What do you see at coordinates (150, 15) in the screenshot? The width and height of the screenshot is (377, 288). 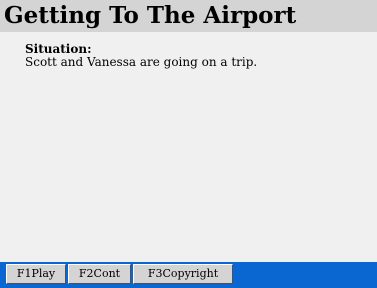 I see `page-title: Getting To The Airport` at bounding box center [150, 15].